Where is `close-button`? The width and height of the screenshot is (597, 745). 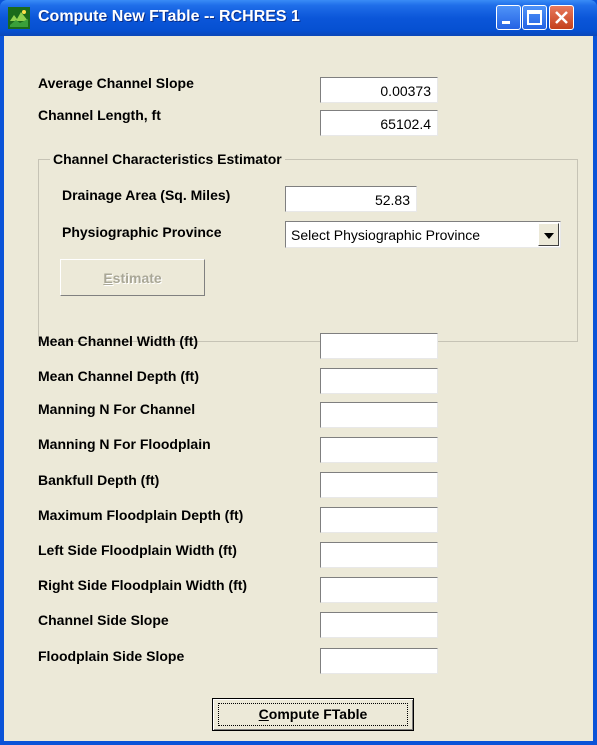
close-button is located at coordinates (561, 17).